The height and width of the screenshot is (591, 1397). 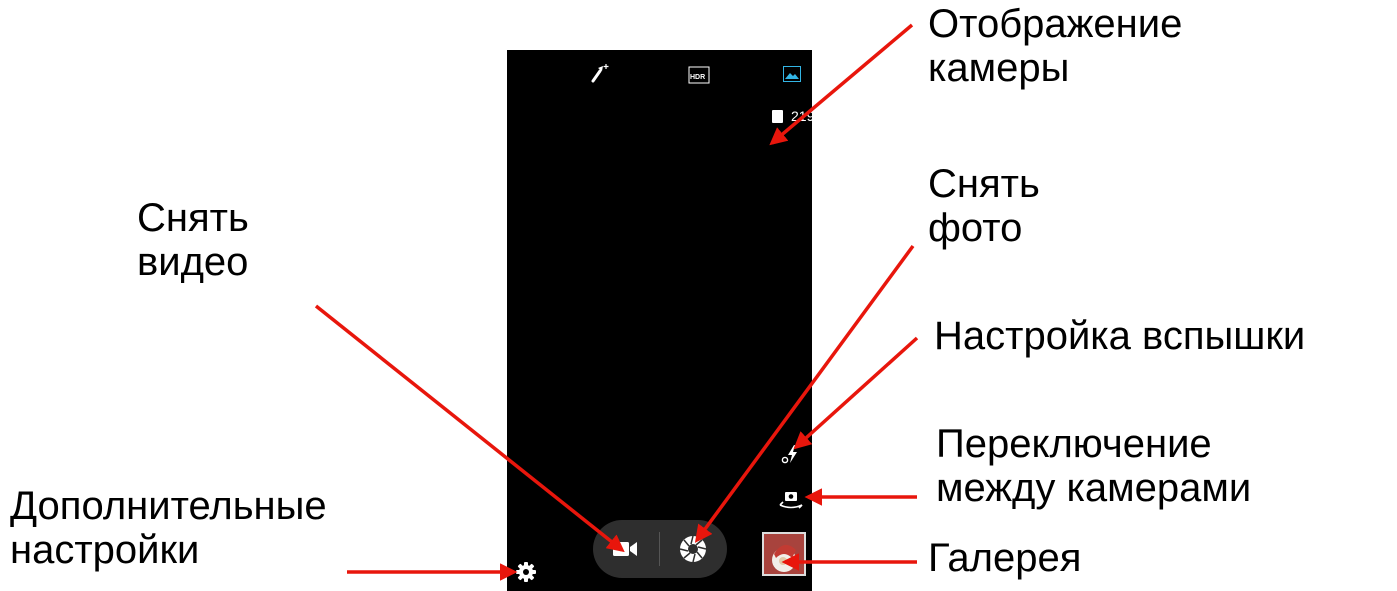 I want to click on label-flash-settings-line1: Настройка вспышки, so click(x=1120, y=336).